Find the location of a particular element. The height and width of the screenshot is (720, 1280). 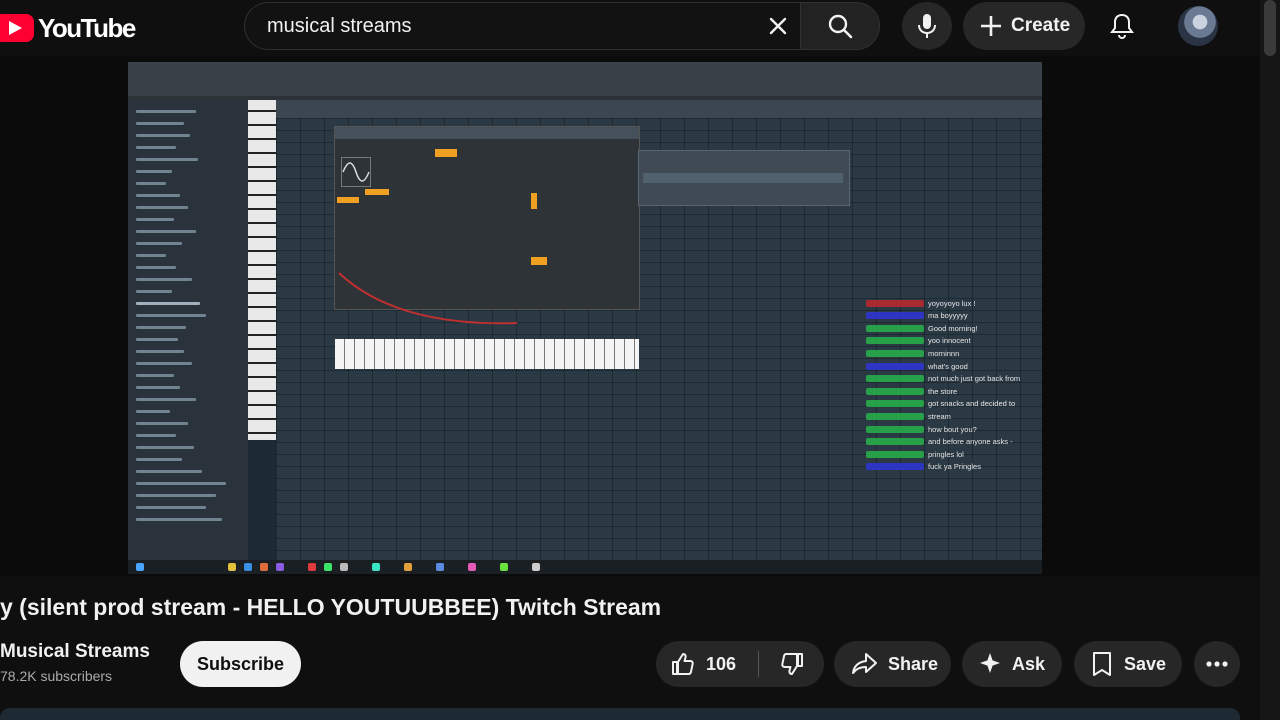

create-button: Create is located at coordinates (1024, 26).